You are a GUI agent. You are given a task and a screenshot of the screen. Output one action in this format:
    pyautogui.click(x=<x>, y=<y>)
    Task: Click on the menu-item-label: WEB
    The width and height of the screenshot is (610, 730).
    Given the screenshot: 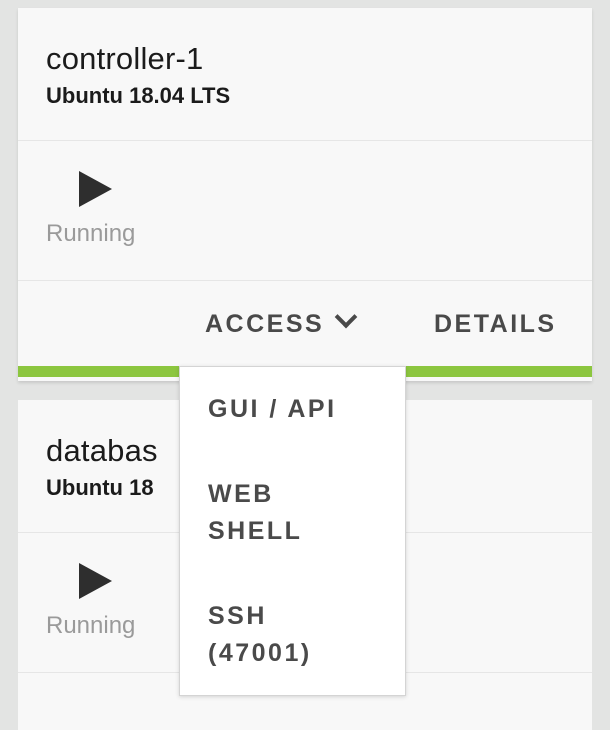 What is the action you would take?
    pyautogui.click(x=241, y=494)
    